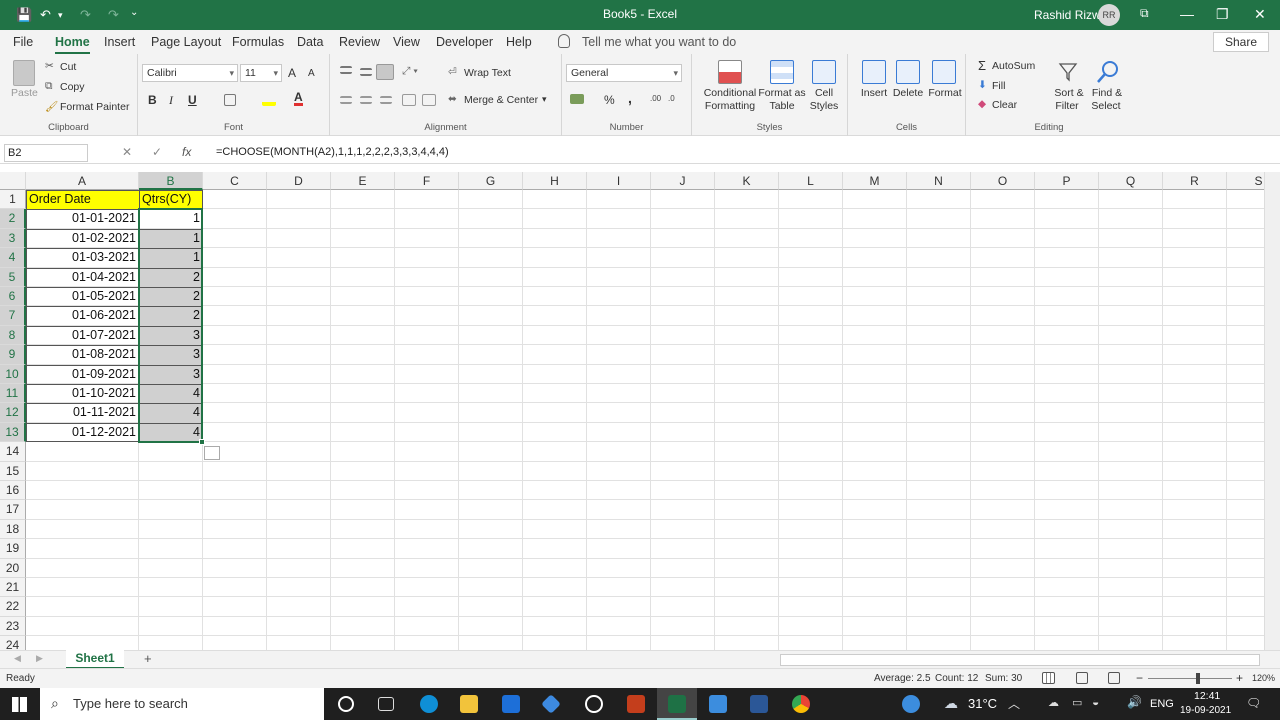  I want to click on tab-help: Help, so click(519, 42).